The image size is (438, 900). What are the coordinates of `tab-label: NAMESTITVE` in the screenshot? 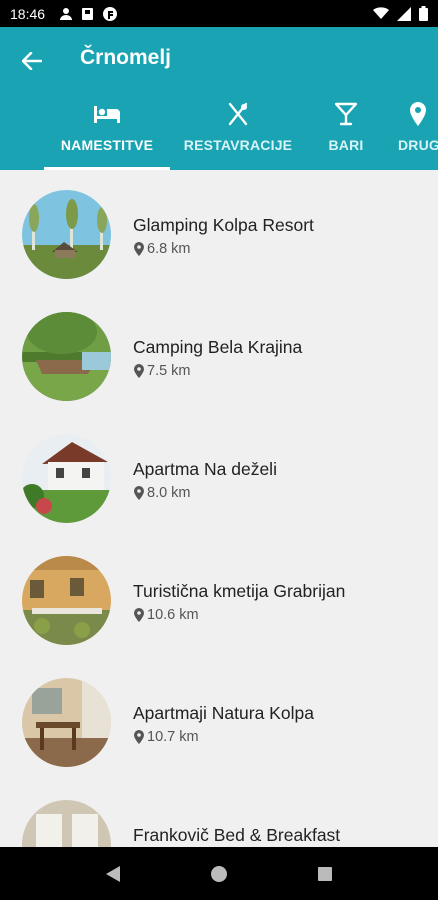 It's located at (107, 145).